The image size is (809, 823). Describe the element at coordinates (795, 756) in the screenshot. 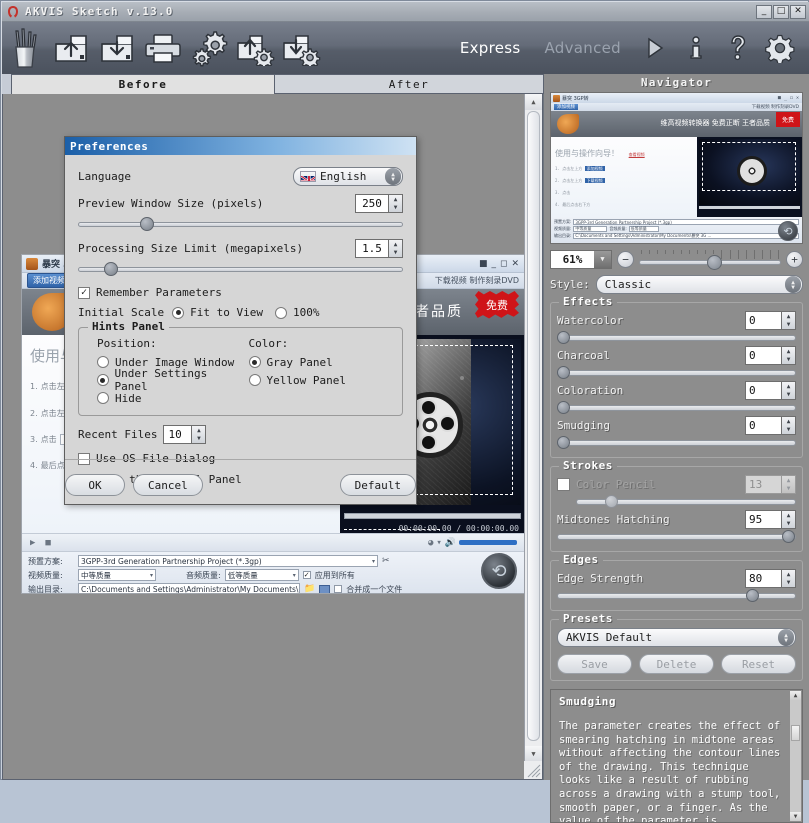

I see `hints-scrollbar: ▲ ▼` at that location.